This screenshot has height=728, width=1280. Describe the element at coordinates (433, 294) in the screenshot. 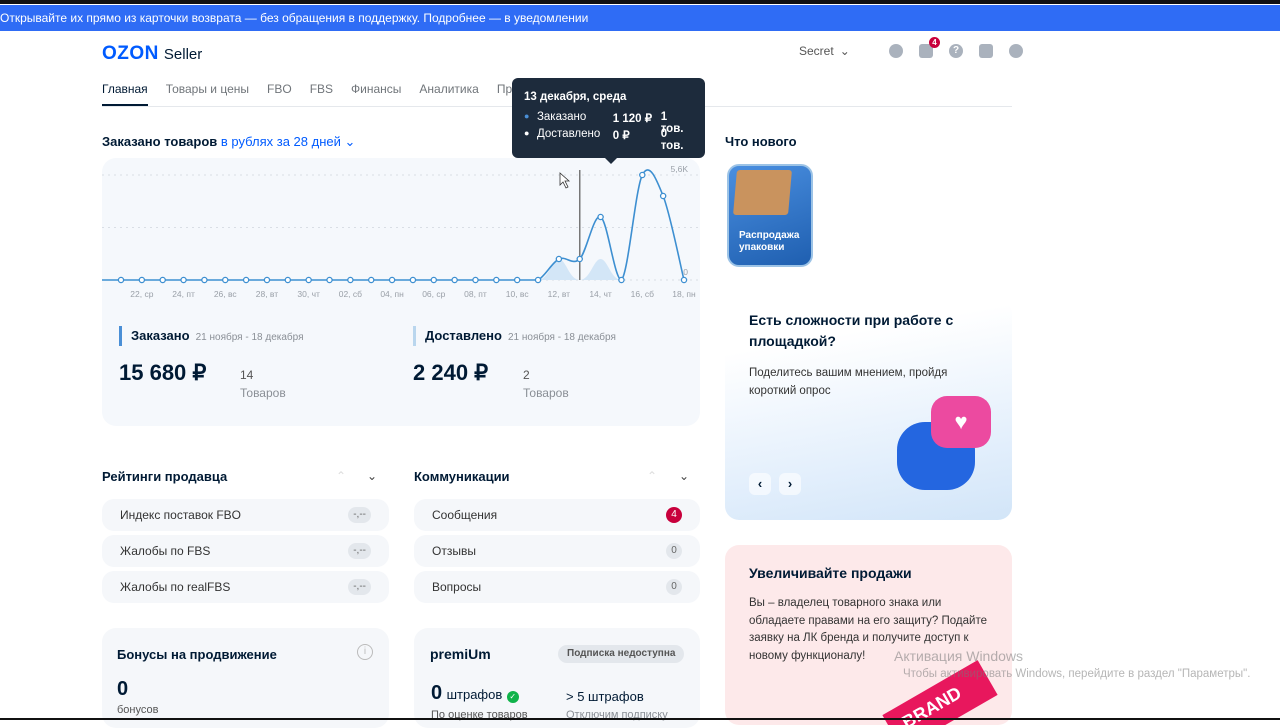

I see `x-tick-label: 06, ср` at that location.